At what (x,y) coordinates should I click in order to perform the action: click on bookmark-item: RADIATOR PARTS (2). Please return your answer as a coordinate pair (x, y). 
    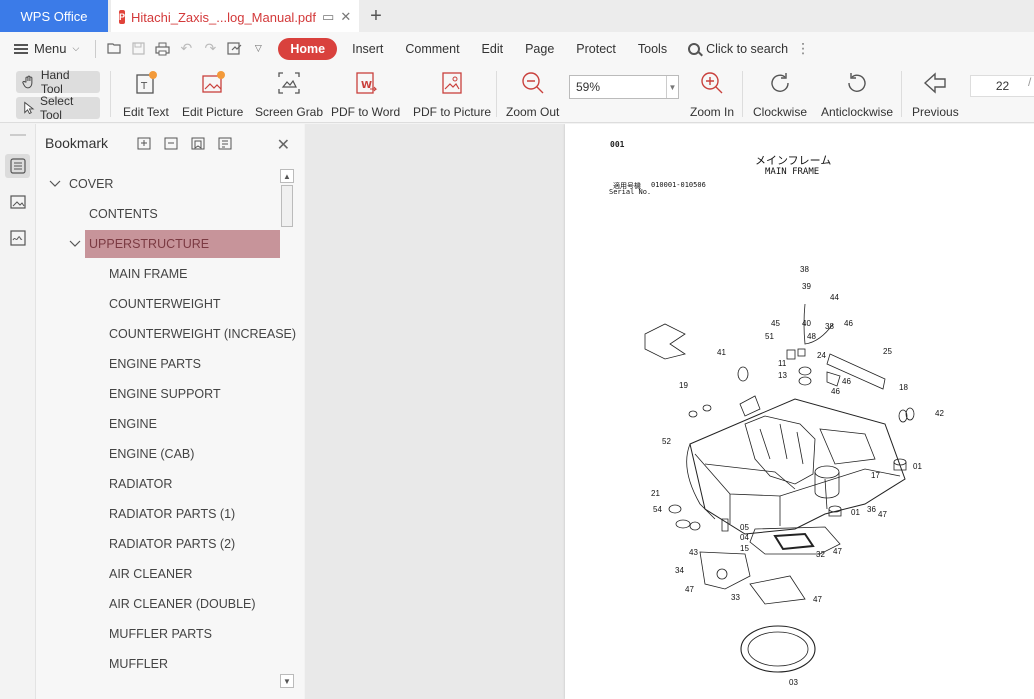
    Looking at the image, I should click on (160, 544).